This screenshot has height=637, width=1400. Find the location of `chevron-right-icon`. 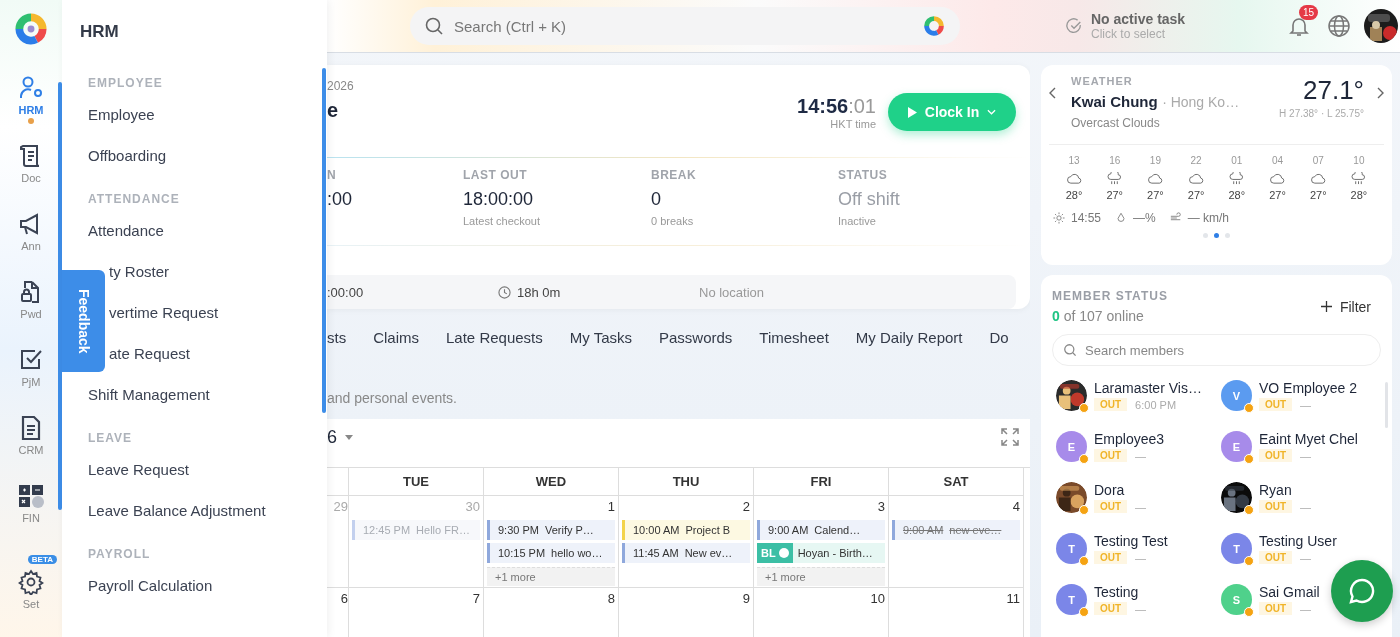

chevron-right-icon is located at coordinates (1380, 93).